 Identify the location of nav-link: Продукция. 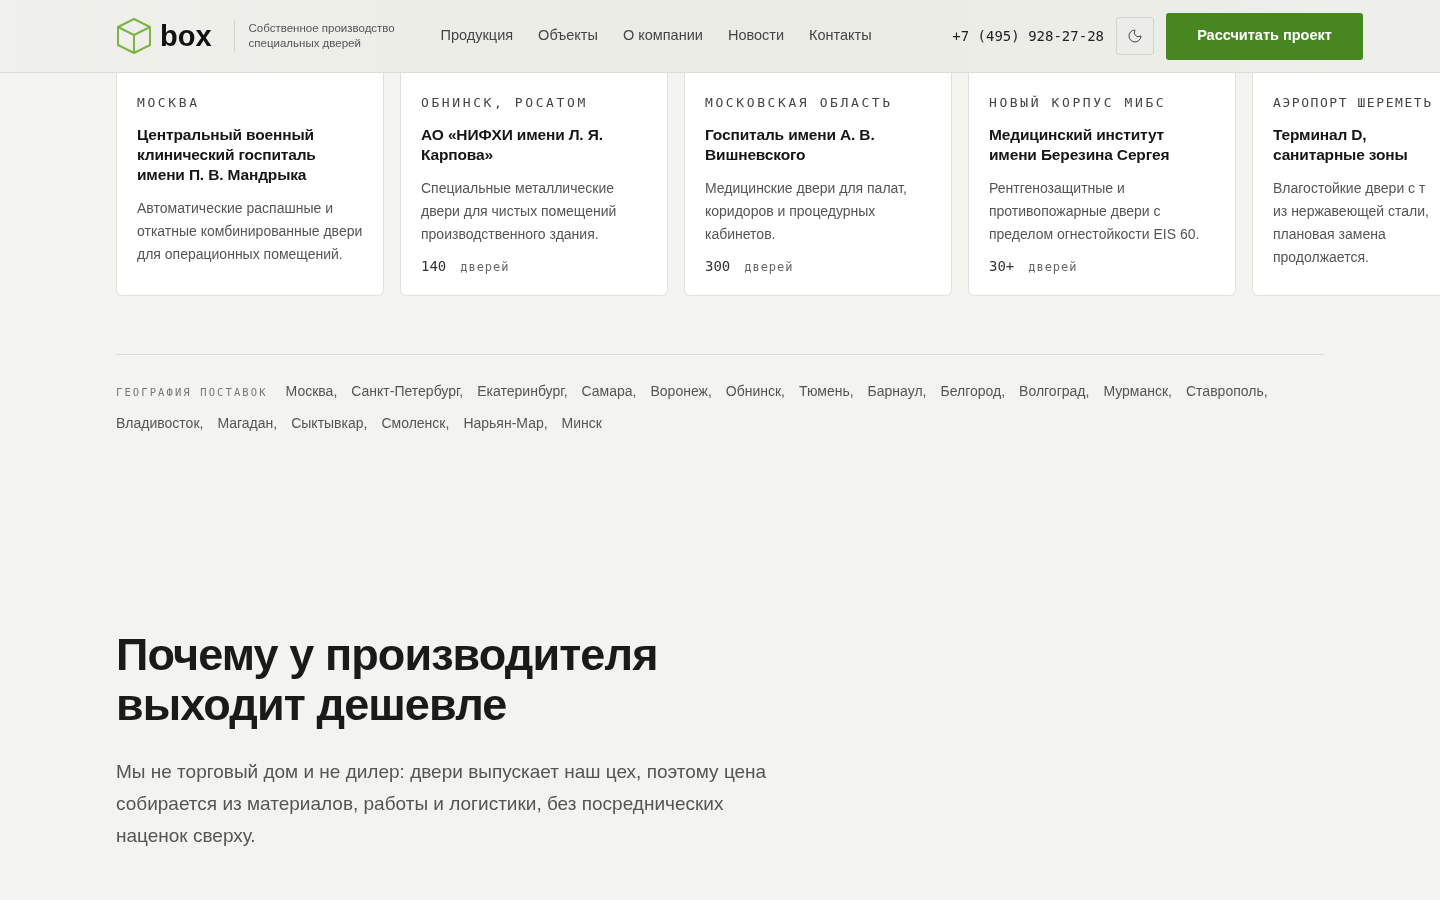
(477, 36).